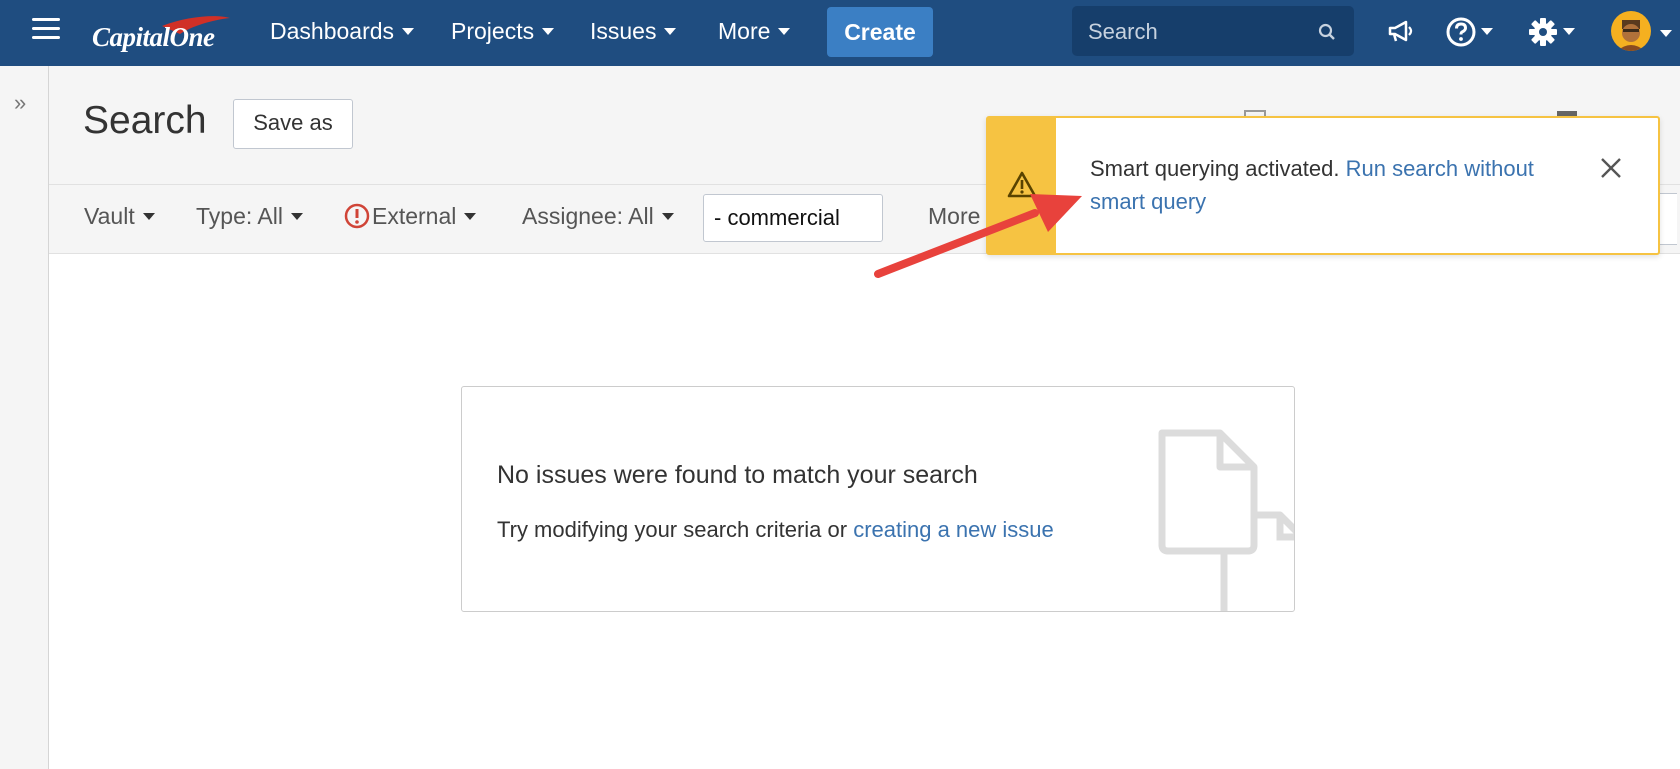 This screenshot has width=1680, height=769. I want to click on create-new-issue-link: creating a new issue, so click(953, 529).